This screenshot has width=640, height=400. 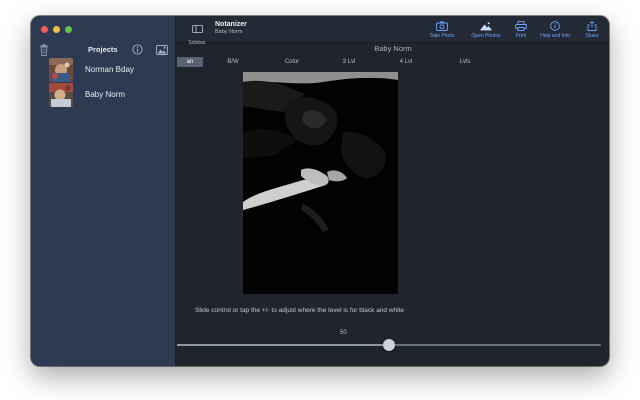 What do you see at coordinates (233, 62) in the screenshot?
I see `mode-tab-bw: B/W` at bounding box center [233, 62].